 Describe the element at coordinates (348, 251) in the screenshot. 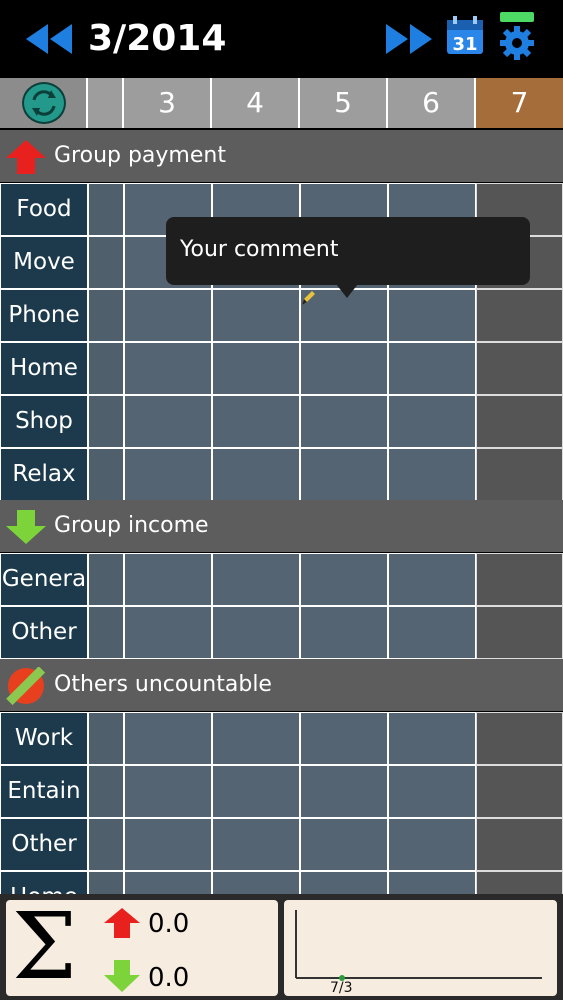

I see `comment-tooltip: Your comment` at that location.